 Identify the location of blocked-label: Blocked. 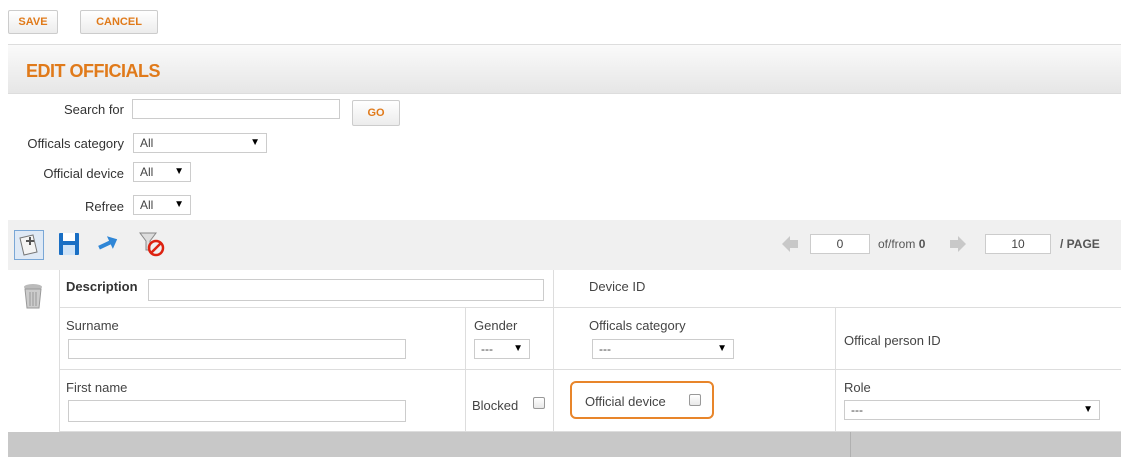
(495, 405).